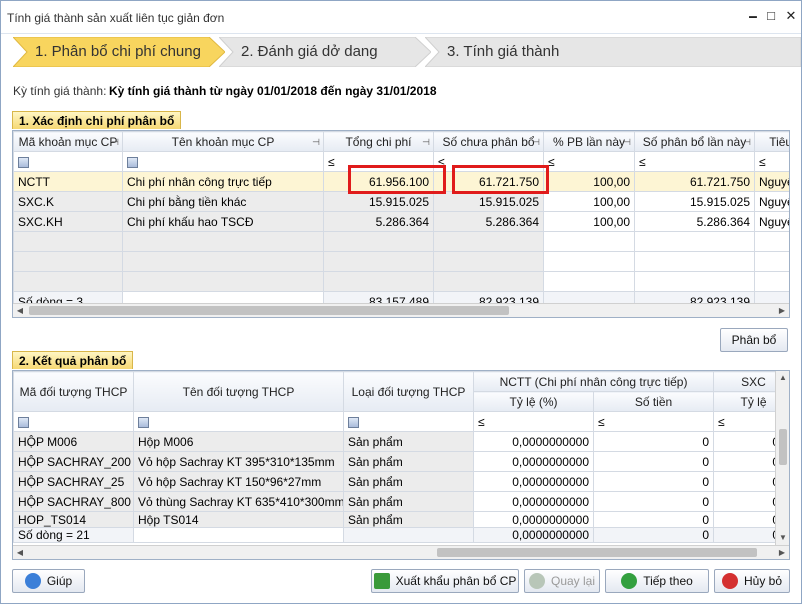  What do you see at coordinates (223, 141) in the screenshot?
I see `col-header-name: Tên khoản mục CP ⊣` at bounding box center [223, 141].